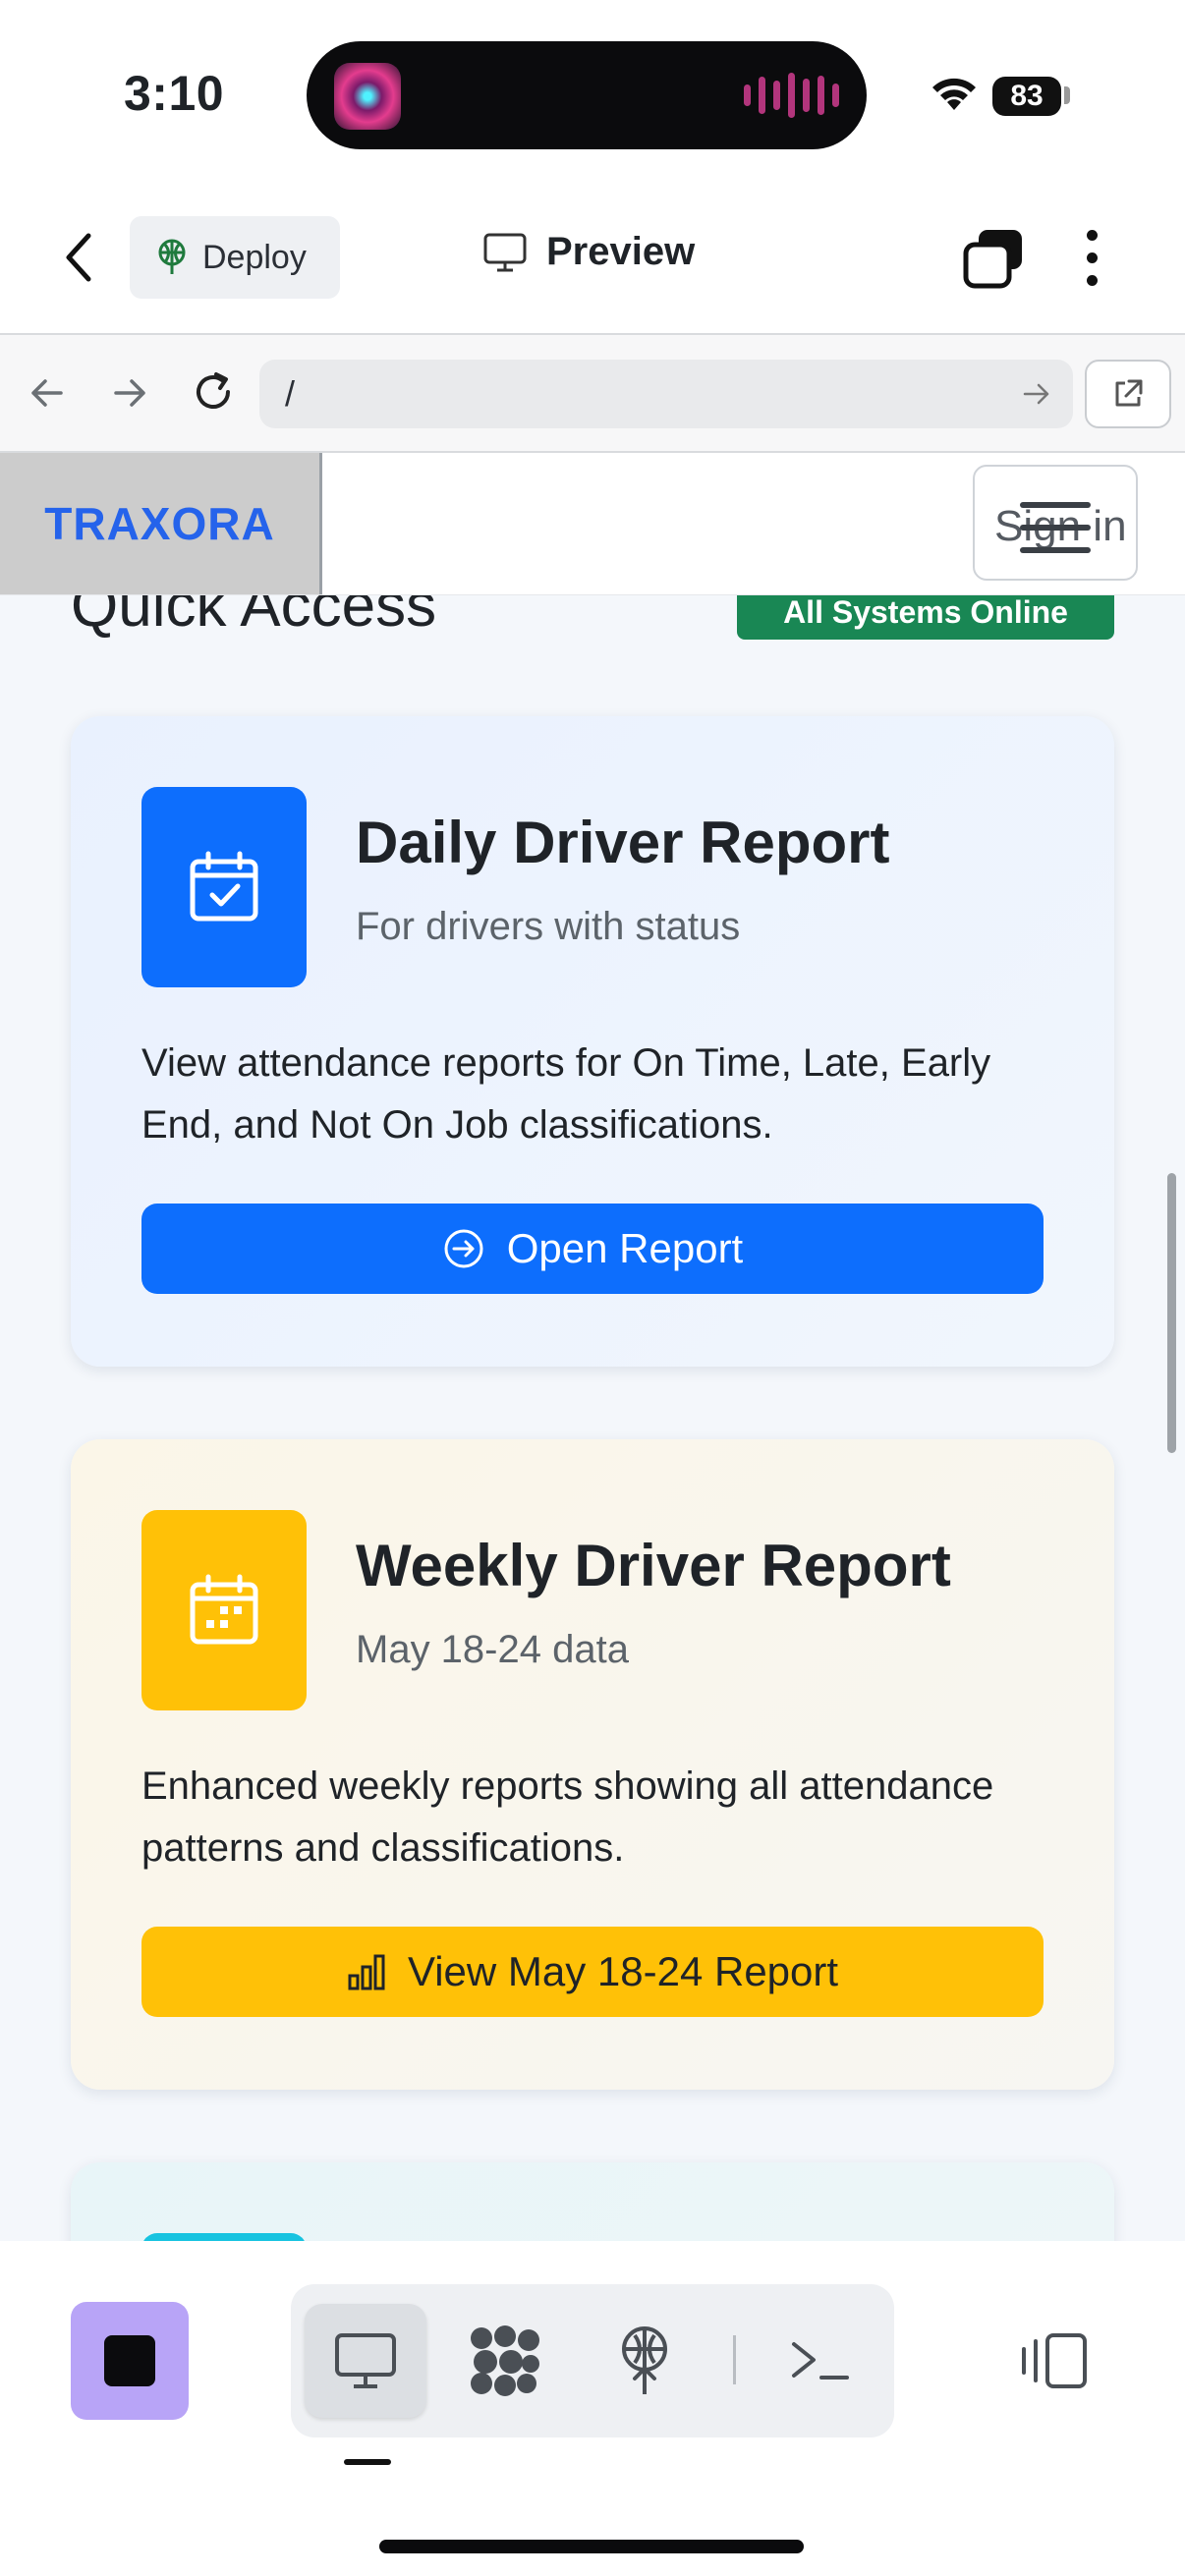 This screenshot has width=1185, height=2576. I want to click on go-arrow-icon, so click(1037, 394).